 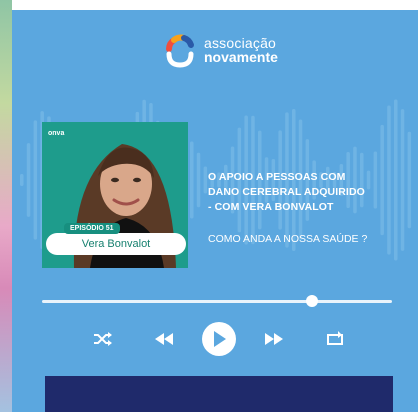 What do you see at coordinates (277, 177) in the screenshot?
I see `episode-title-line: O APOIO A PESSOAS COM` at bounding box center [277, 177].